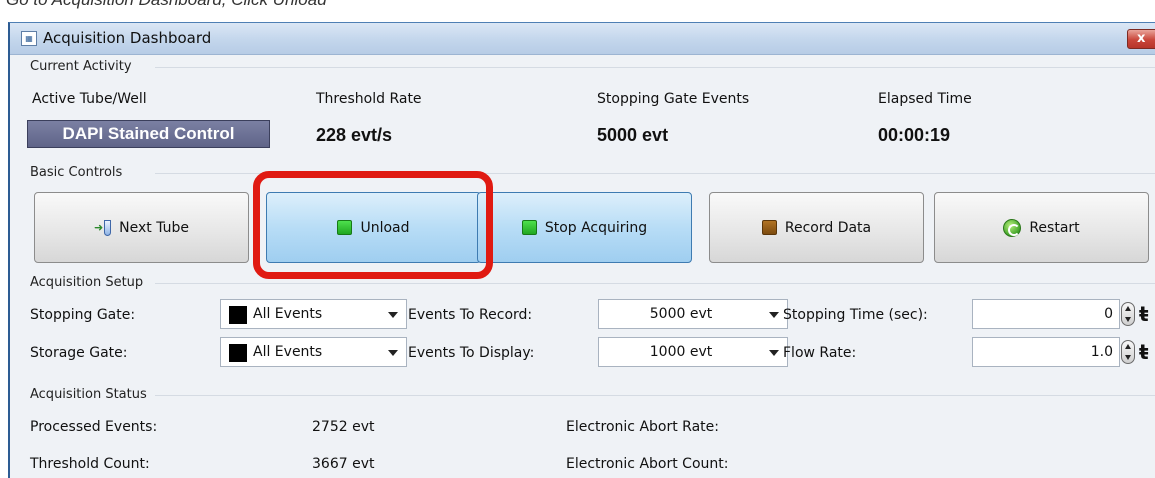  What do you see at coordinates (1144, 352) in the screenshot?
I see `flow-rate-pin-icon: ŧ` at bounding box center [1144, 352].